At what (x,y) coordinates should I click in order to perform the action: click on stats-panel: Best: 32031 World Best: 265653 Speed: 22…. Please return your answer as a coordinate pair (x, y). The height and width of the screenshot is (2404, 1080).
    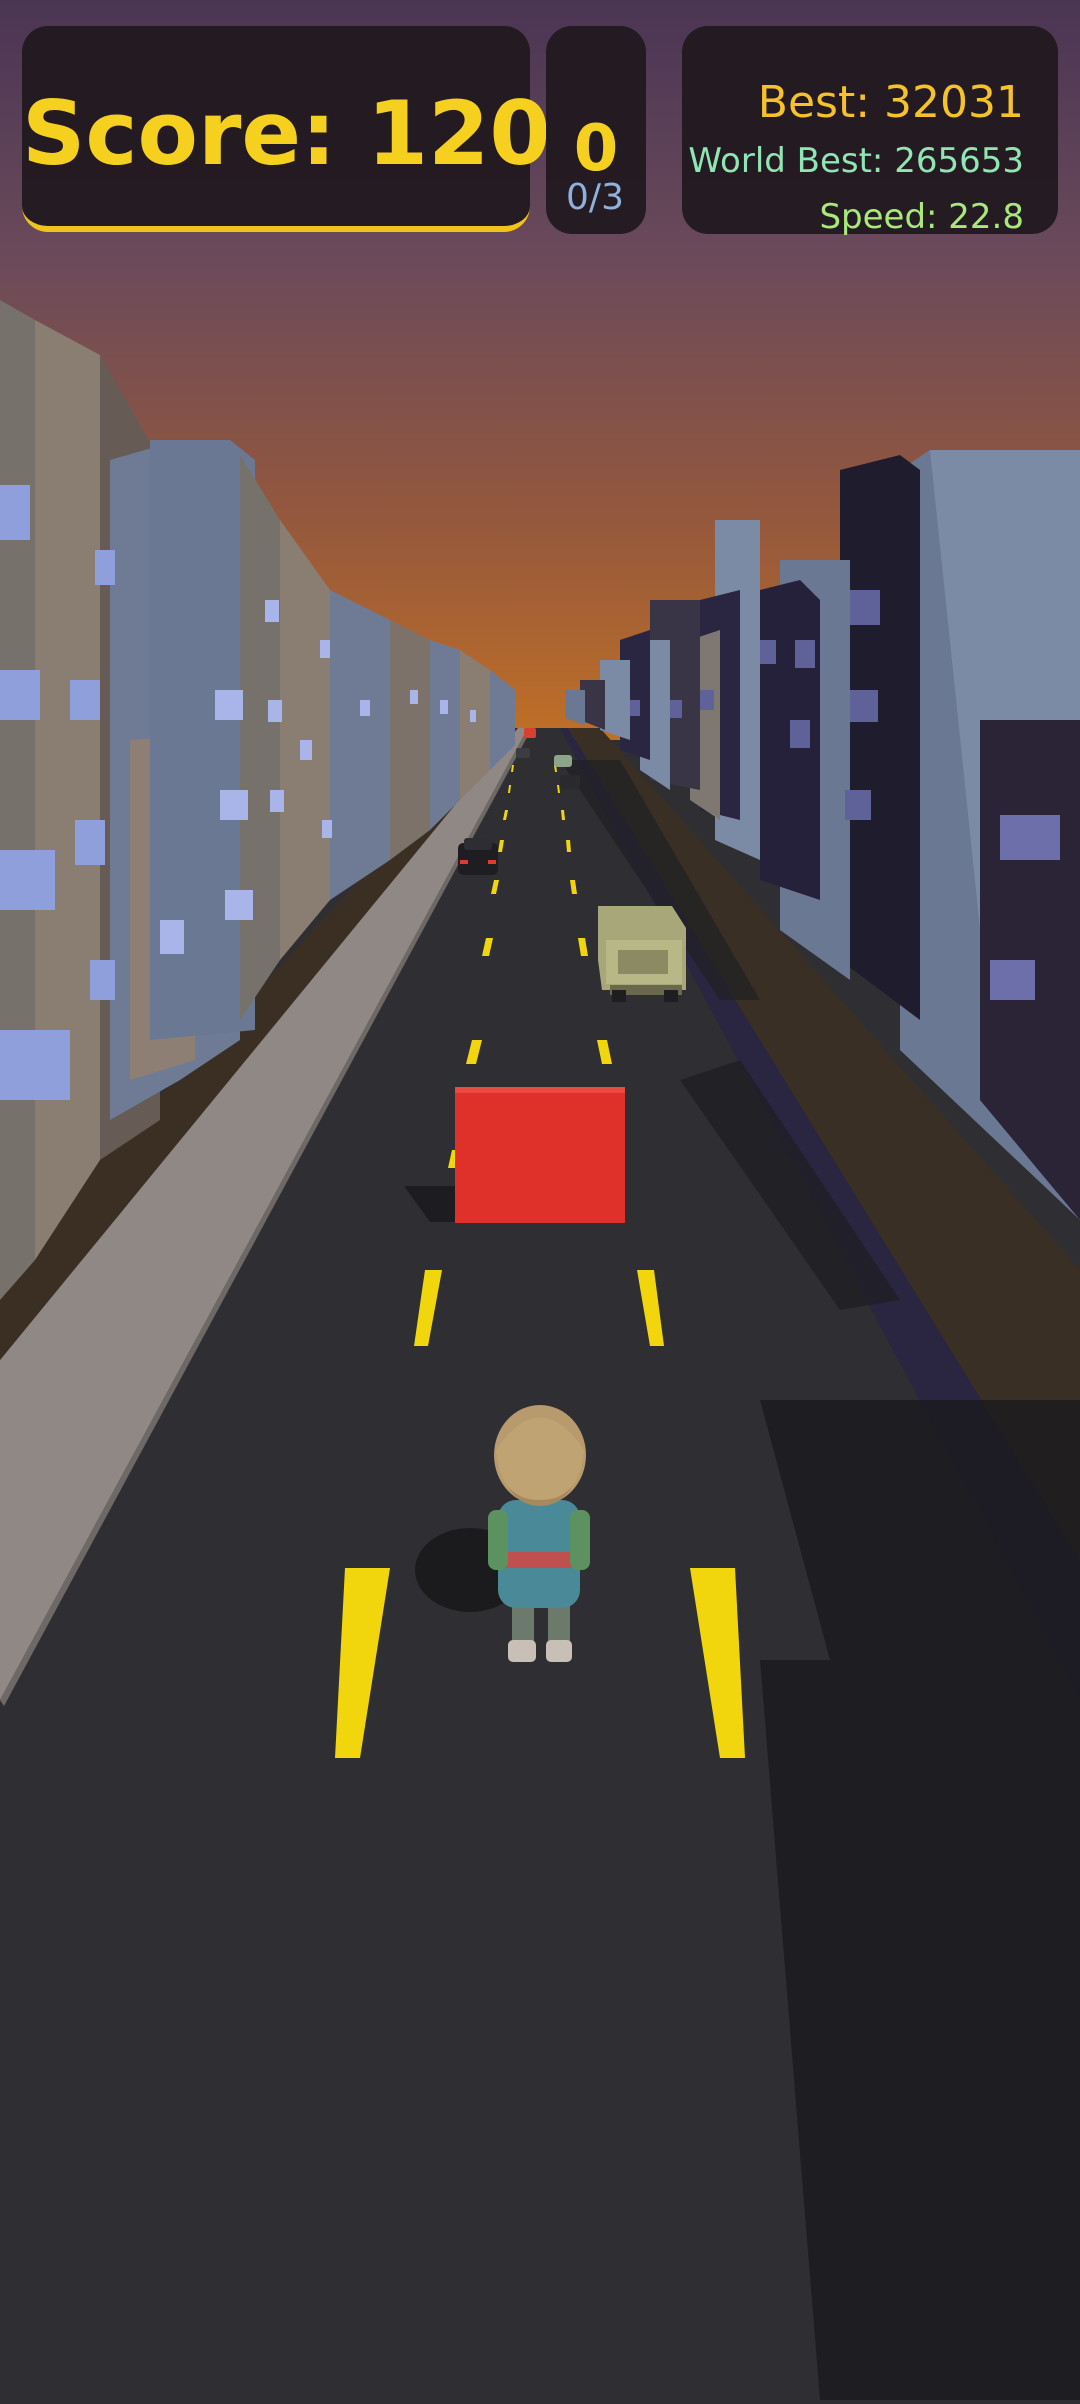
    Looking at the image, I should click on (870, 131).